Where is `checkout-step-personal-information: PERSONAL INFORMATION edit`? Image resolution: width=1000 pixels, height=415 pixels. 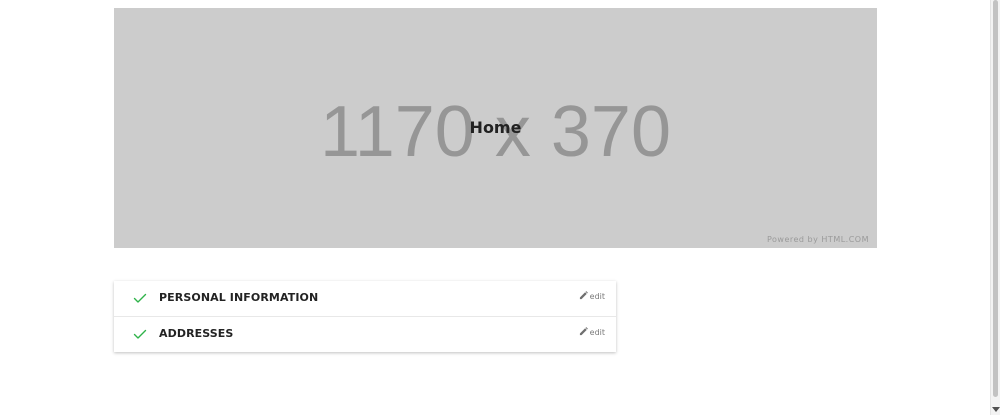
checkout-step-personal-information: PERSONAL INFORMATION edit is located at coordinates (365, 299).